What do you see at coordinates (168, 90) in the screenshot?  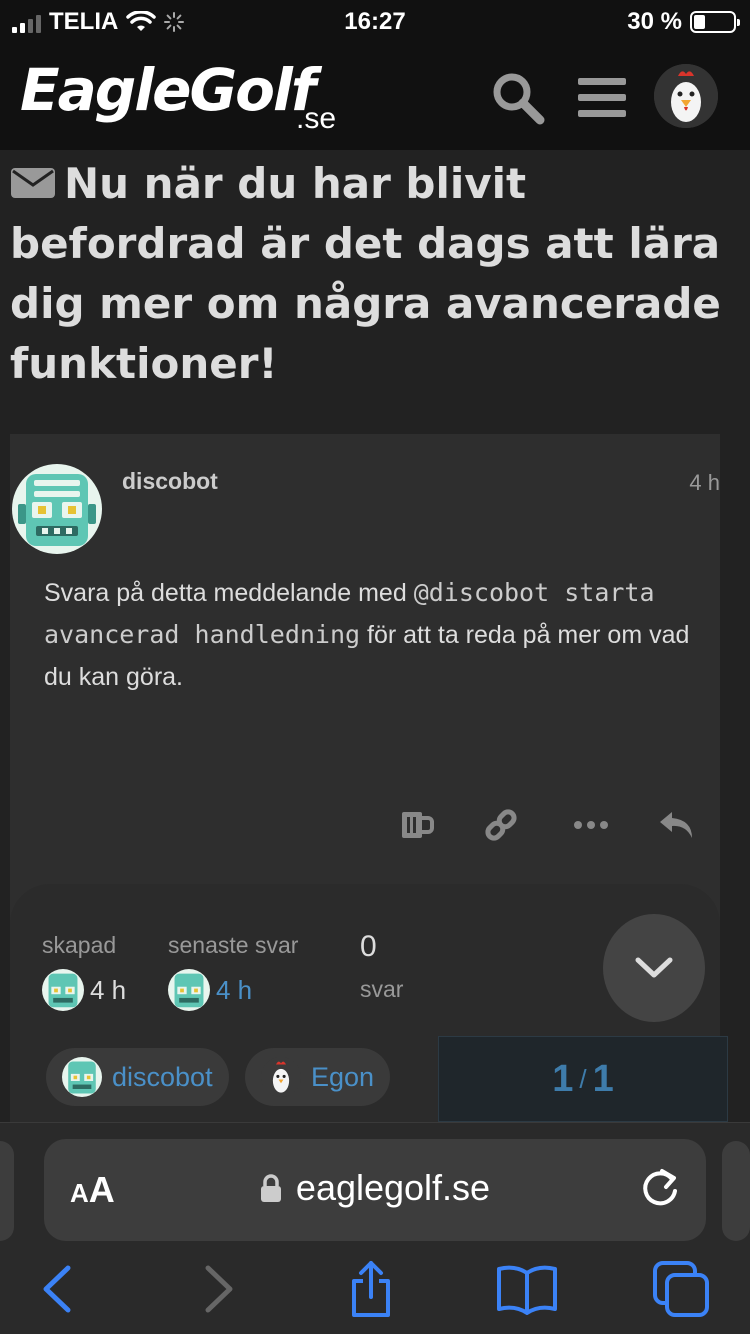 I see `site-logo: EagleGolf` at bounding box center [168, 90].